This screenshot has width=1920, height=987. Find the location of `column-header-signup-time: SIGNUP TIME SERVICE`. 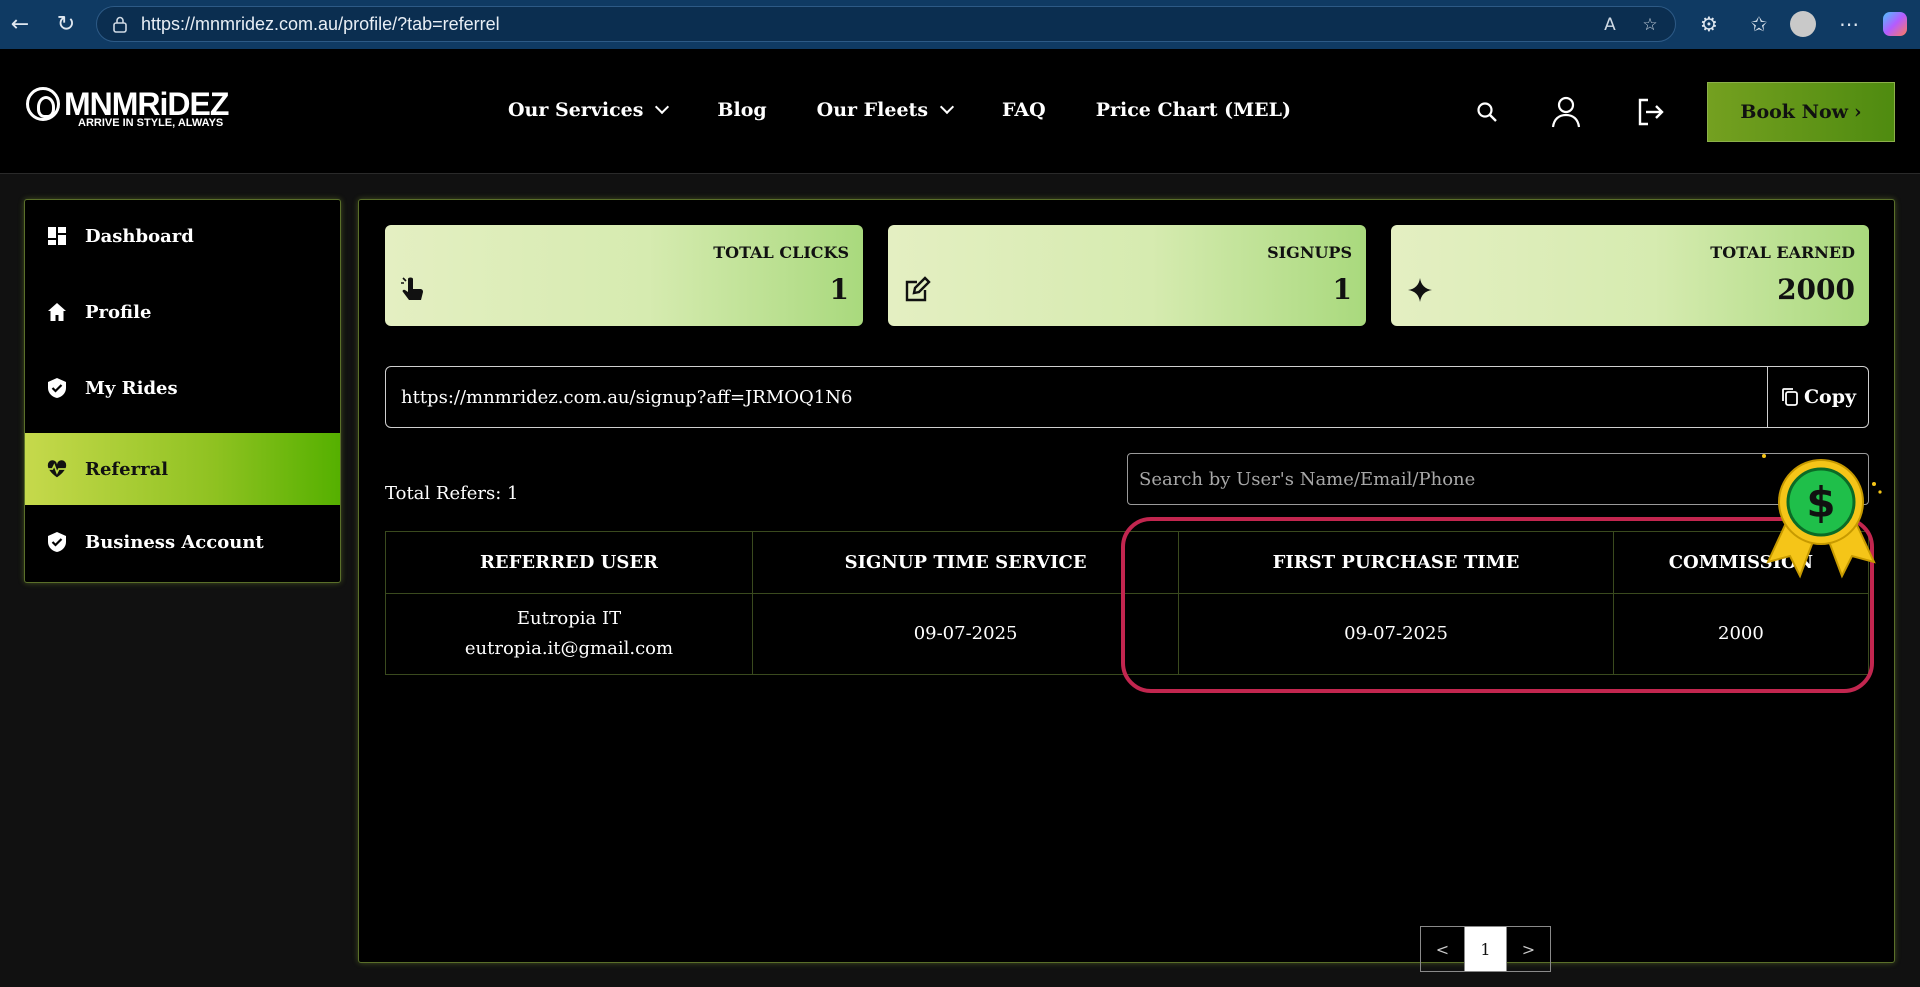

column-header-signup-time: SIGNUP TIME SERVICE is located at coordinates (965, 562).